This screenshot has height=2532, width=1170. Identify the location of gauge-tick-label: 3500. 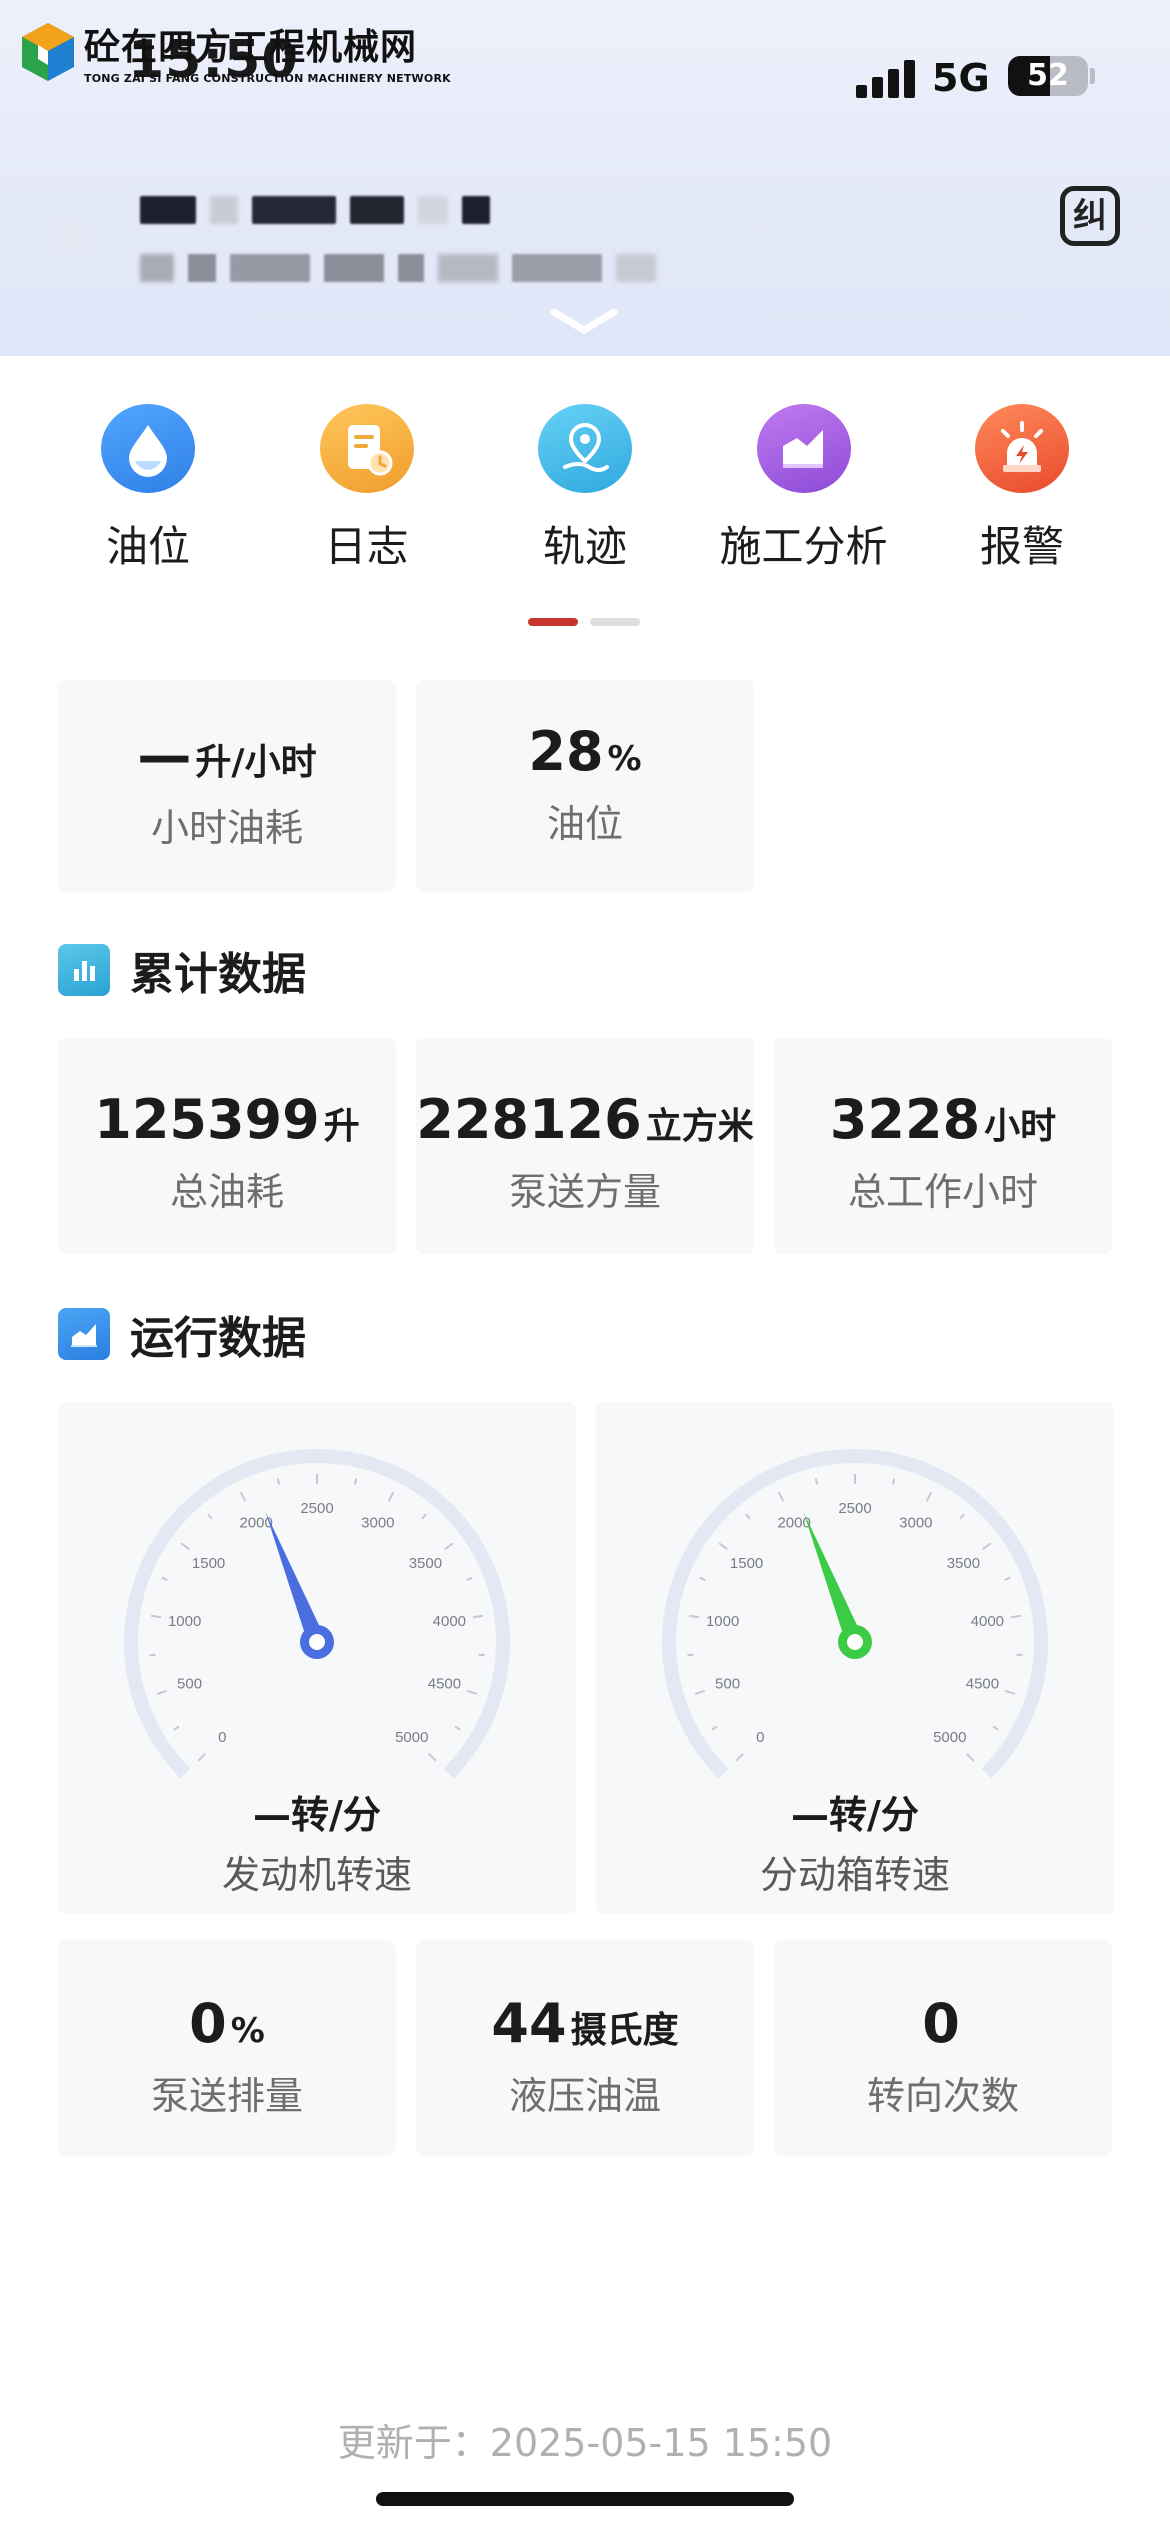
(425, 1563).